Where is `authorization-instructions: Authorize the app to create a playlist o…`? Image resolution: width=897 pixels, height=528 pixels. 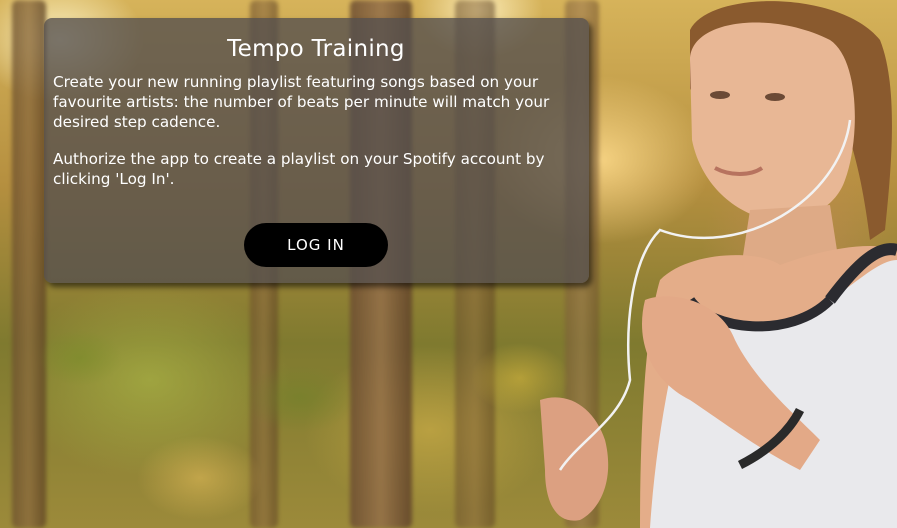 authorization-instructions: Authorize the app to create a playlist o… is located at coordinates (299, 169).